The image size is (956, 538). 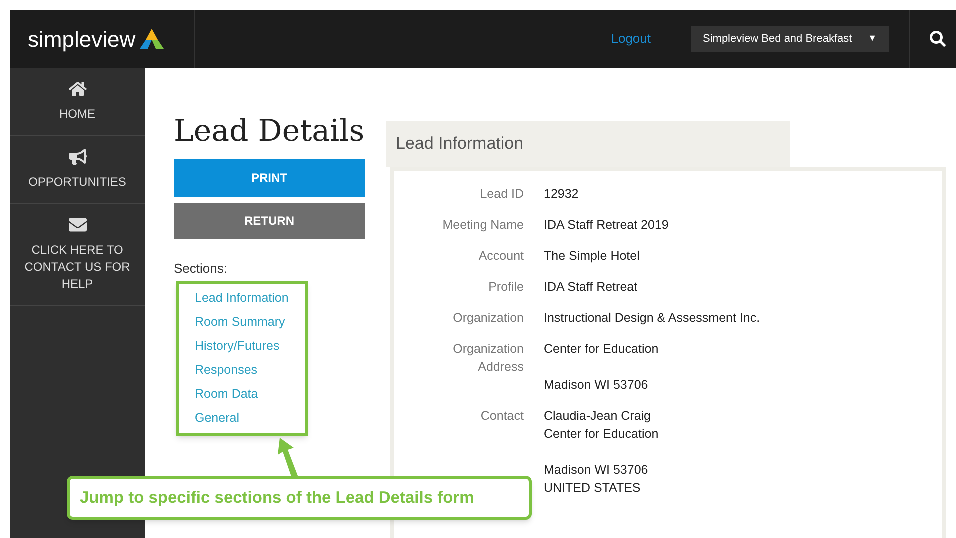 I want to click on logout-link: Logout, so click(x=631, y=39).